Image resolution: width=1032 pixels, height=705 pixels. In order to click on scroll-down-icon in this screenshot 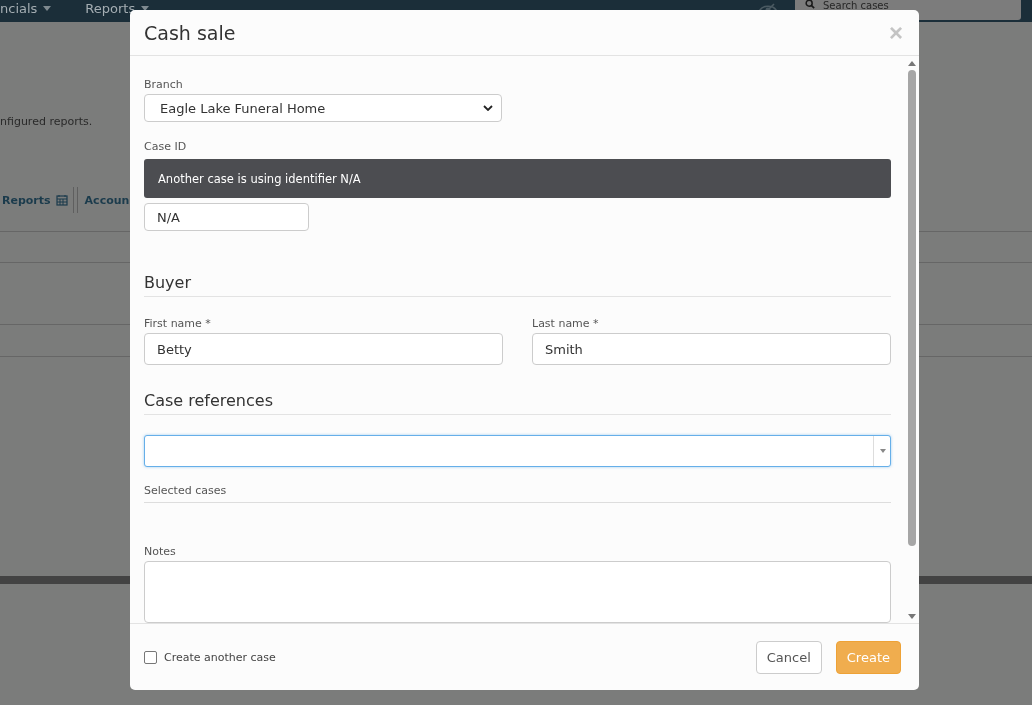, I will do `click(912, 616)`.